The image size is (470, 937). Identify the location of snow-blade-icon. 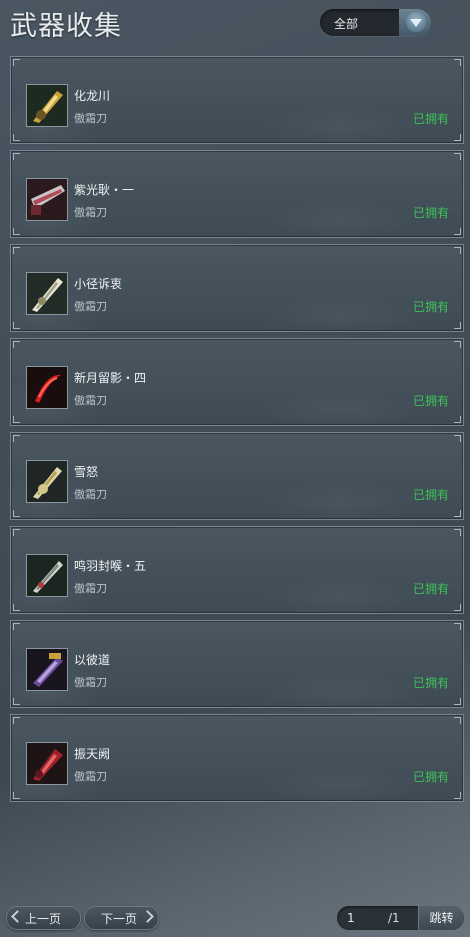
(47, 481).